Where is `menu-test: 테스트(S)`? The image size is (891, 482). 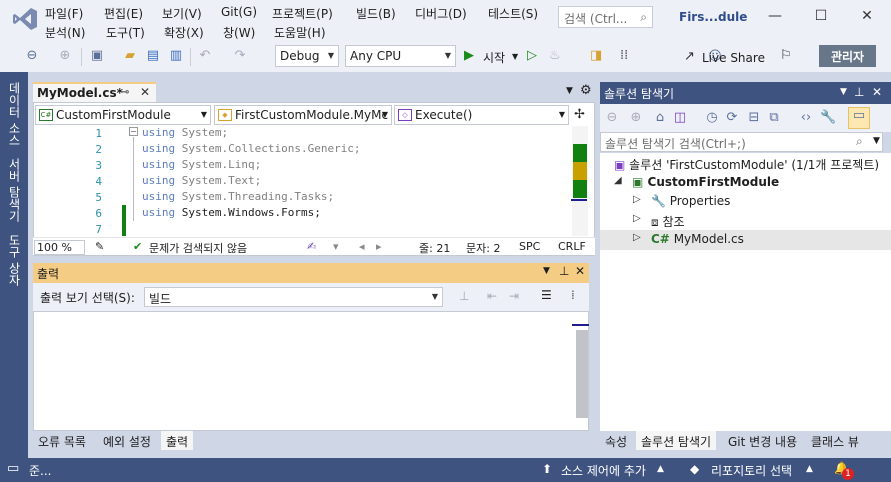 menu-test: 테스트(S) is located at coordinates (513, 13).